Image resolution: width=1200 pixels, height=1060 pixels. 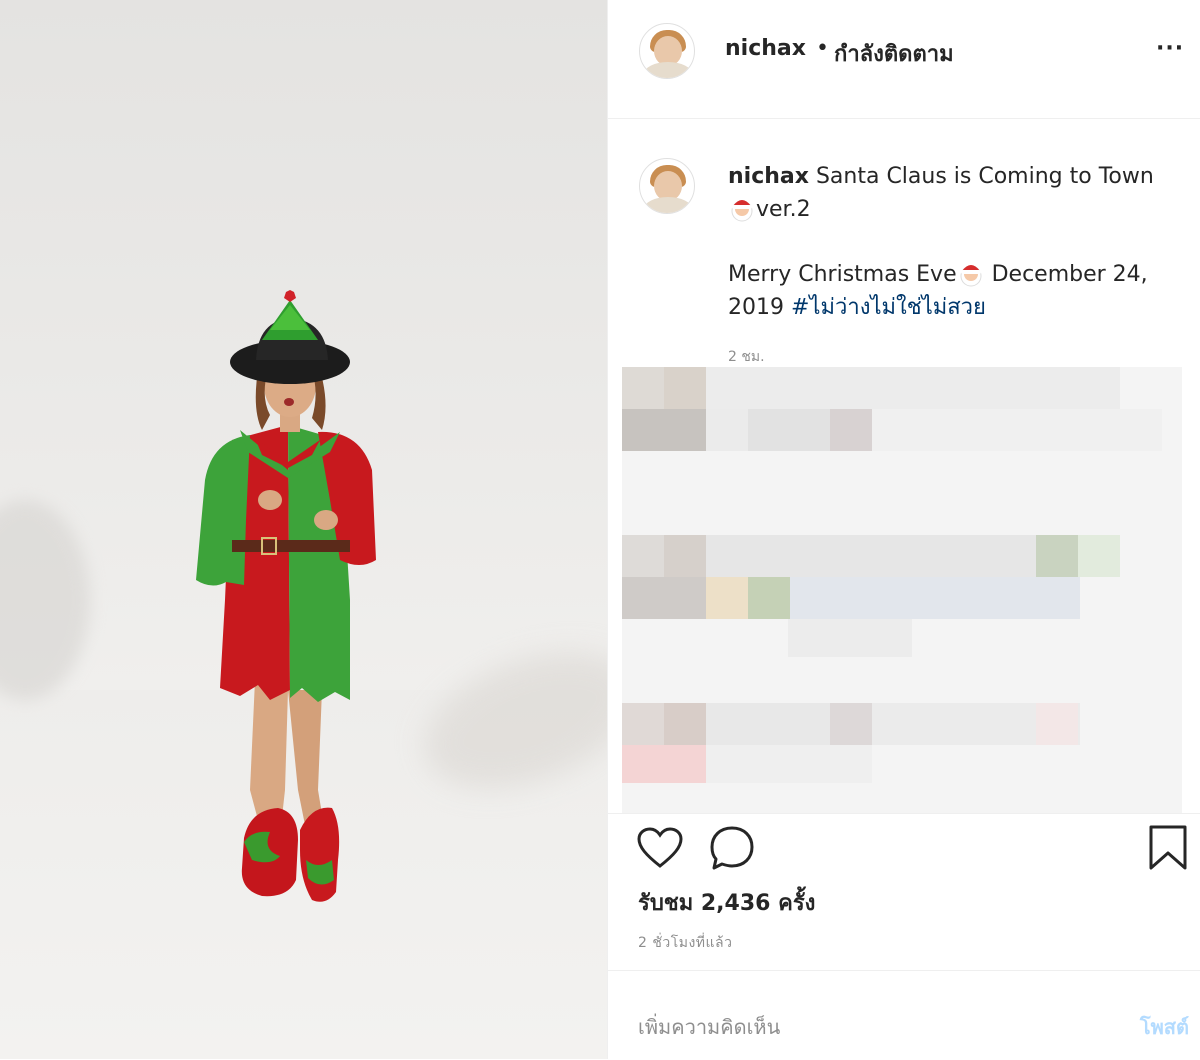 I want to click on post-actions: รับชม 2,436 ครั้ง 2 ชั่วโมงที่แล้ว, so click(x=904, y=892).